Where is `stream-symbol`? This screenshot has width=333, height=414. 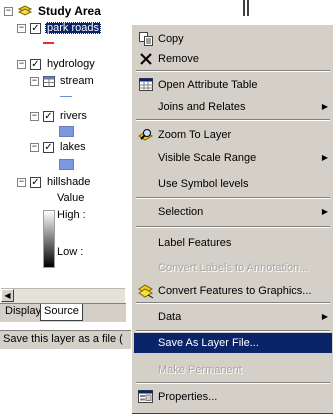
stream-symbol is located at coordinates (66, 96).